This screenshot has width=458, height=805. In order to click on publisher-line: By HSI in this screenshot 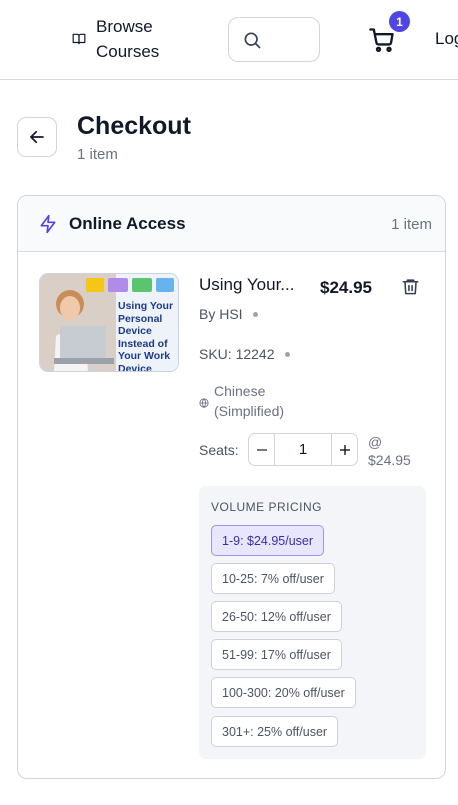, I will do `click(228, 314)`.